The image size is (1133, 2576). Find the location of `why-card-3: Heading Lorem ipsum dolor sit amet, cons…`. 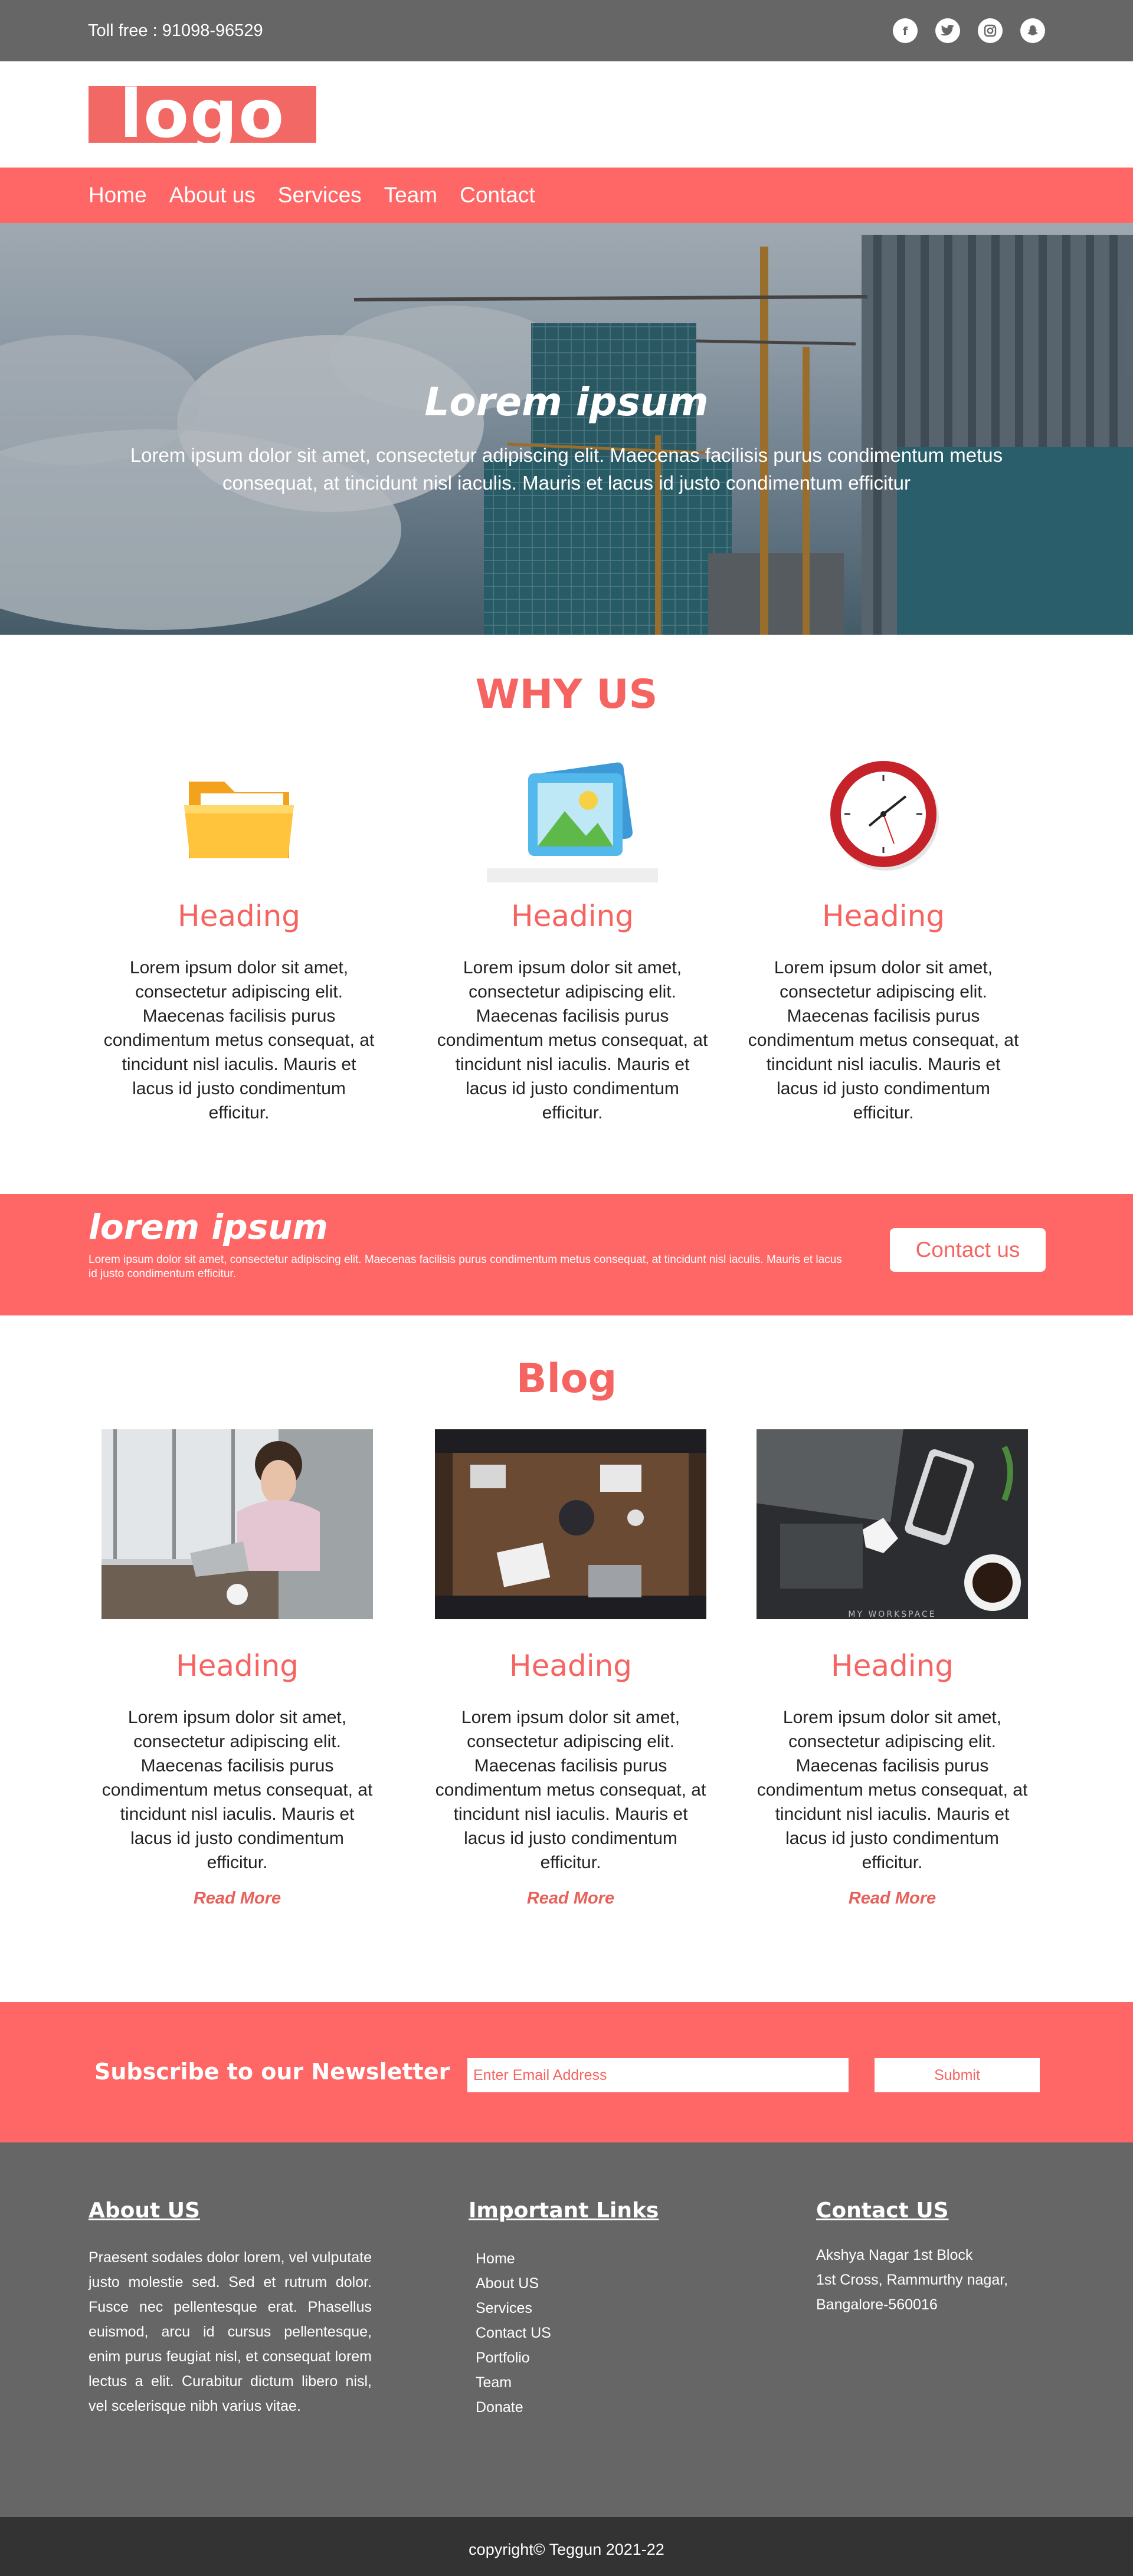

why-card-3: Heading Lorem ipsum dolor sit amet, cons… is located at coordinates (883, 933).